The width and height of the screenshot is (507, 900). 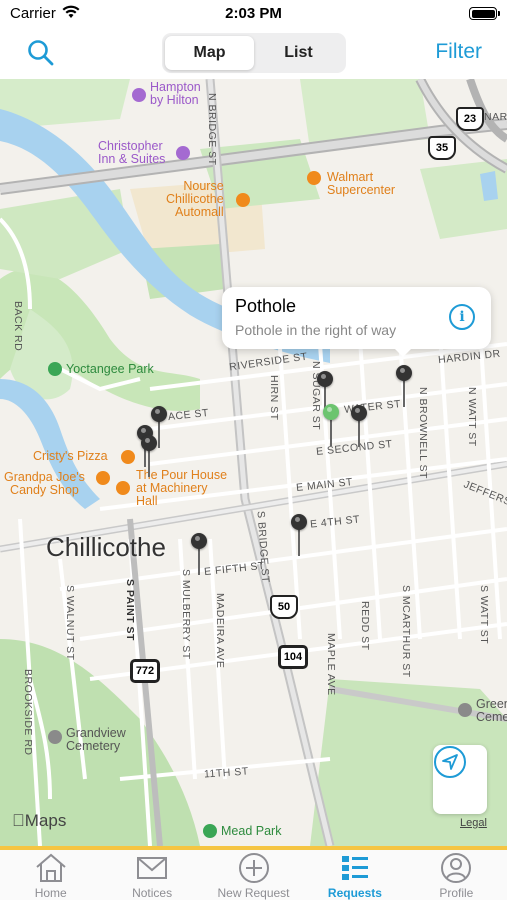 I want to click on street-s-walnut: S WALNUT ST, so click(x=70, y=623).